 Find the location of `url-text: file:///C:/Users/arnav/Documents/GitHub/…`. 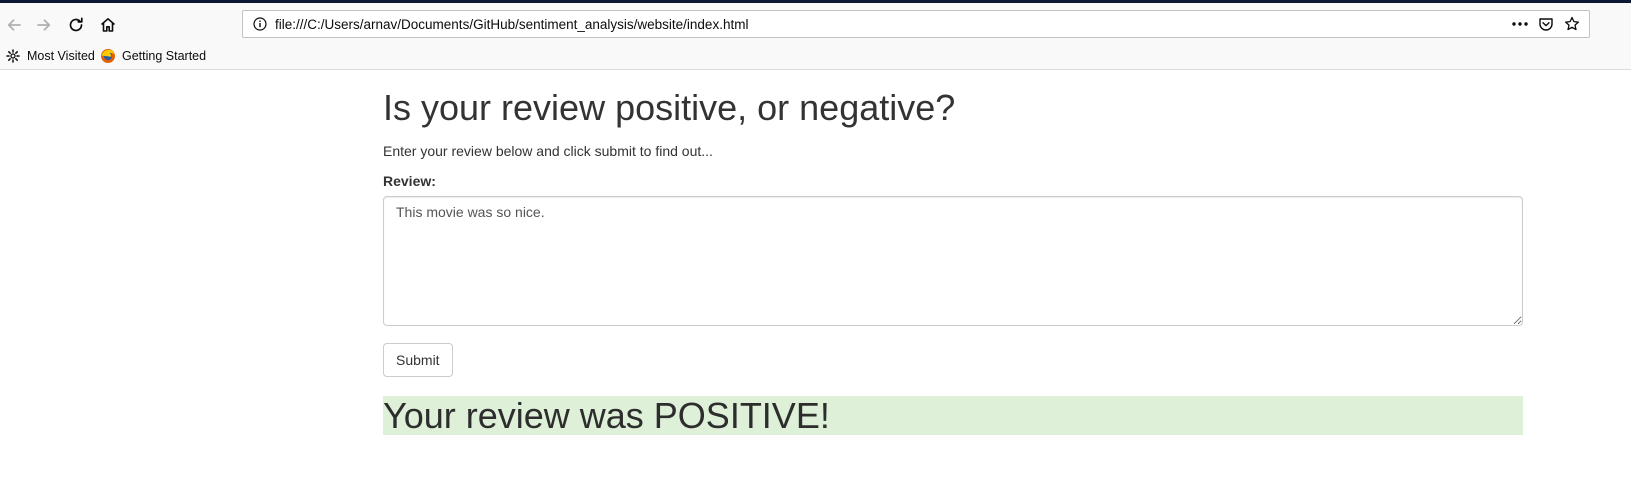

url-text: file:///C:/Users/arnav/Documents/GitHub/… is located at coordinates (891, 24).